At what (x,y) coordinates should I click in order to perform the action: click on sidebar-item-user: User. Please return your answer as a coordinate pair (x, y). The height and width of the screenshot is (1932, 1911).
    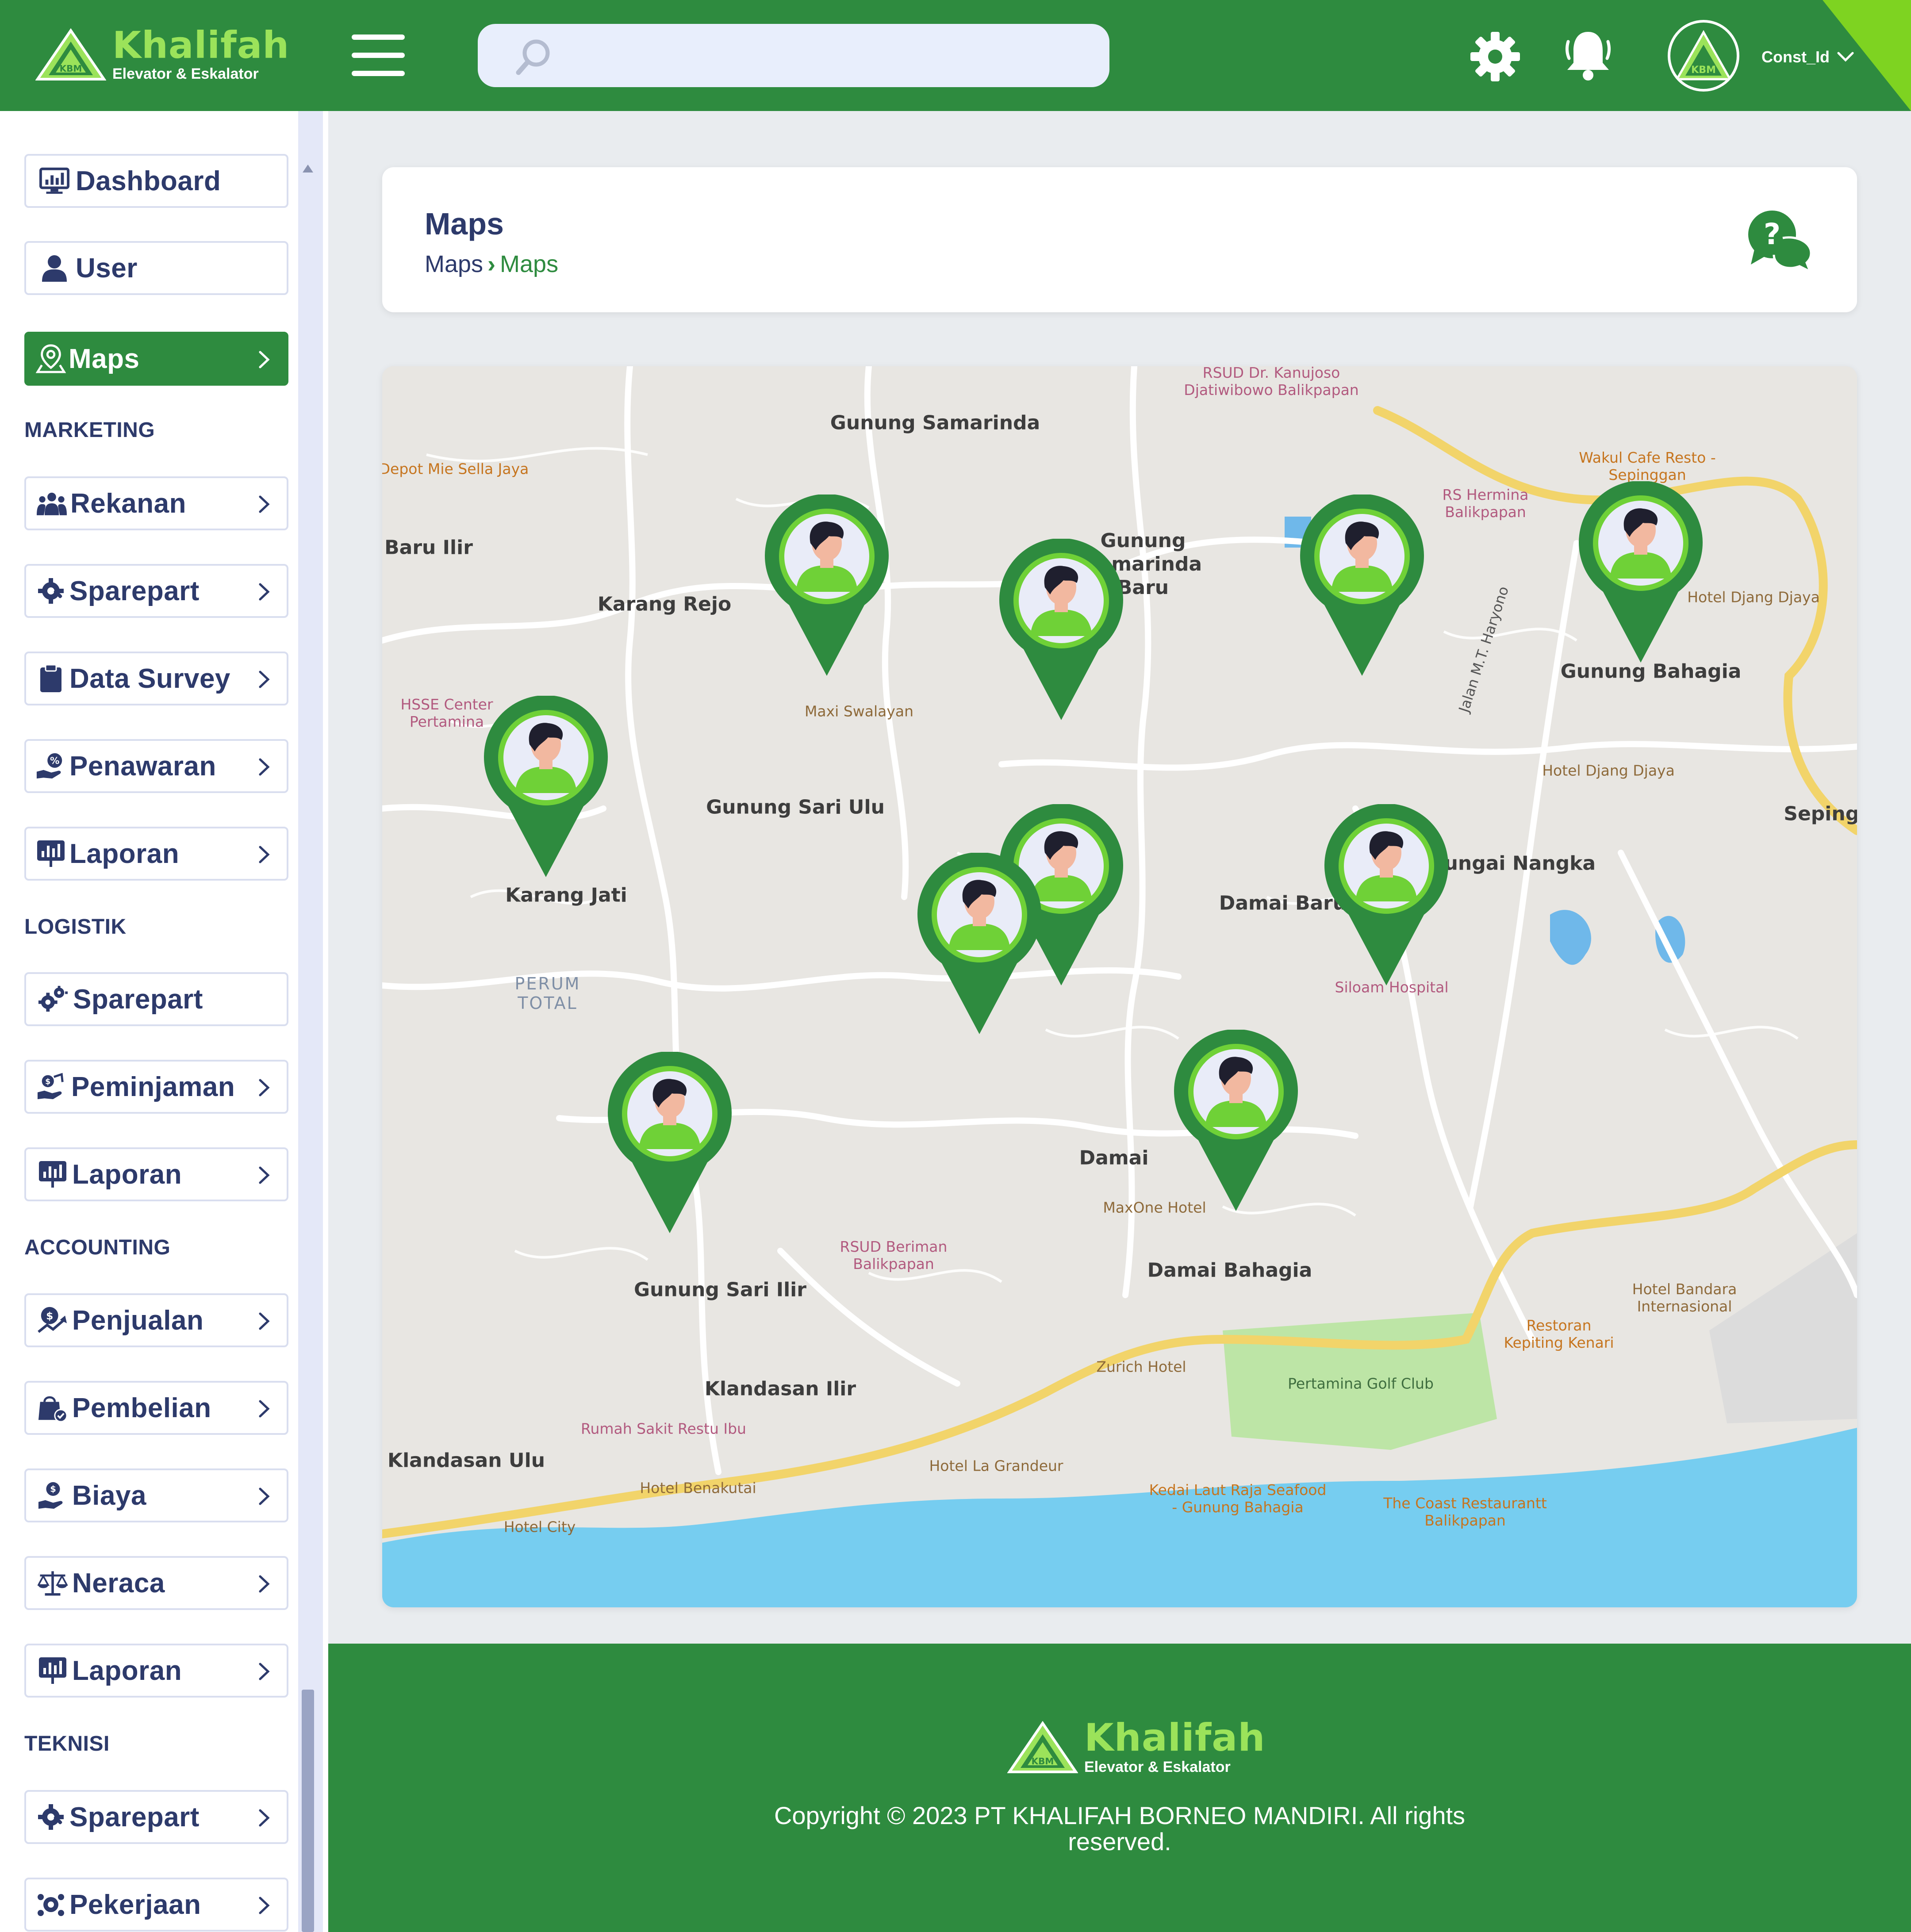
    Looking at the image, I should click on (156, 268).